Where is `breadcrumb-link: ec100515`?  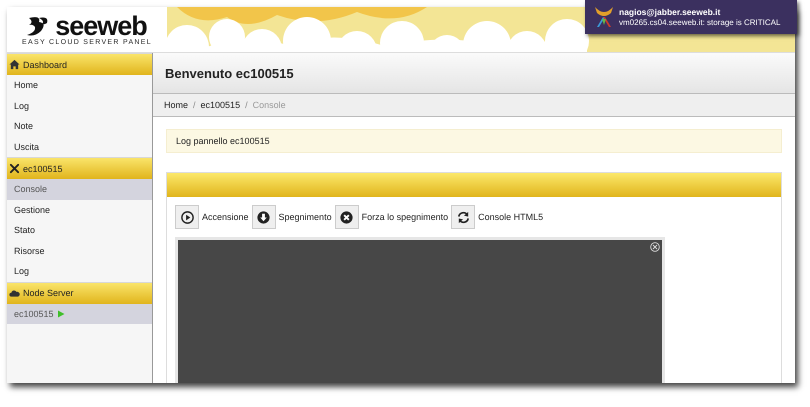 breadcrumb-link: ec100515 is located at coordinates (220, 105).